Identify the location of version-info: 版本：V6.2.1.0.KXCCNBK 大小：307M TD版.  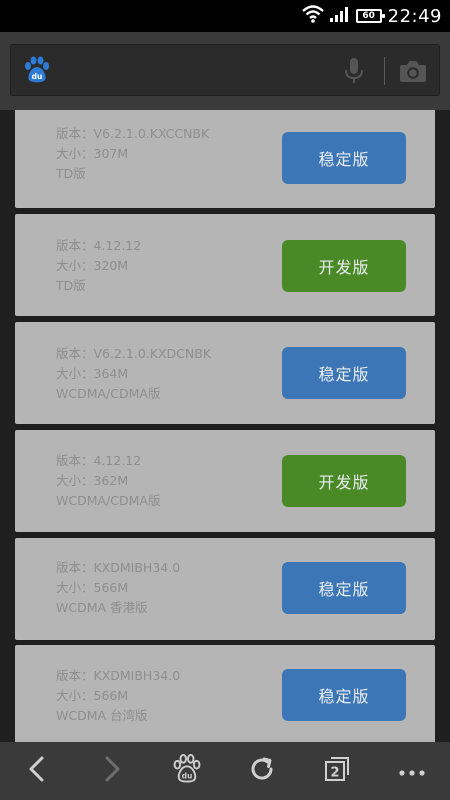
(132, 154).